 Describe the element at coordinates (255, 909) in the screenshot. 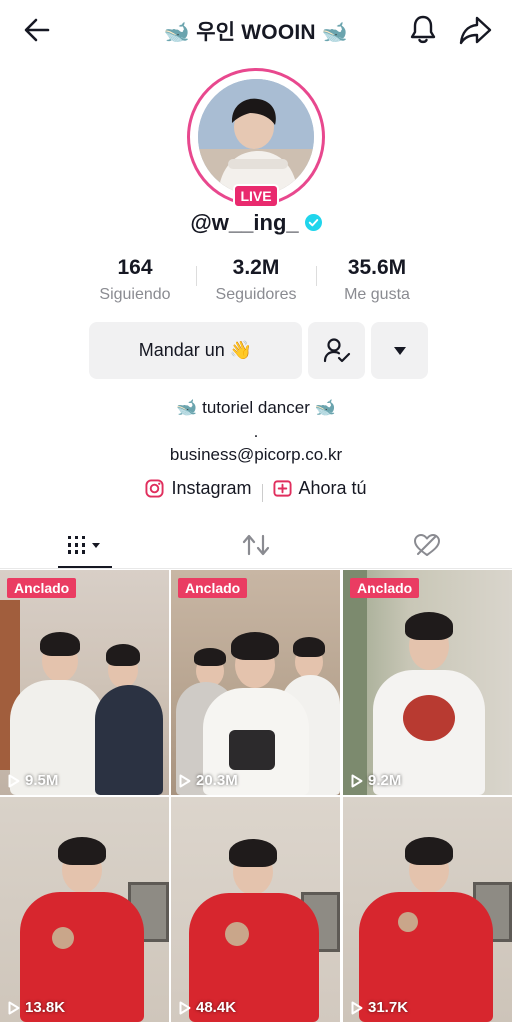

I see `video-thumbnail: 48.4K` at that location.